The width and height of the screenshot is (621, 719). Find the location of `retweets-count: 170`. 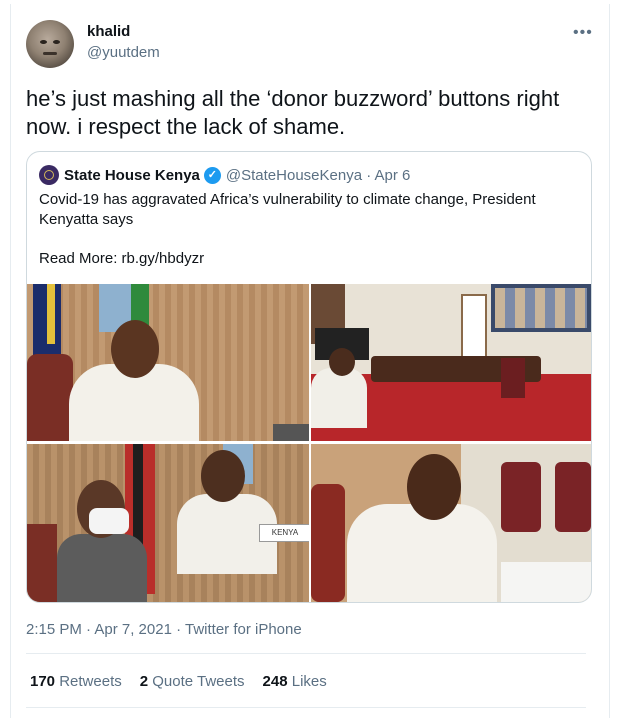

retweets-count: 170 is located at coordinates (43, 681).